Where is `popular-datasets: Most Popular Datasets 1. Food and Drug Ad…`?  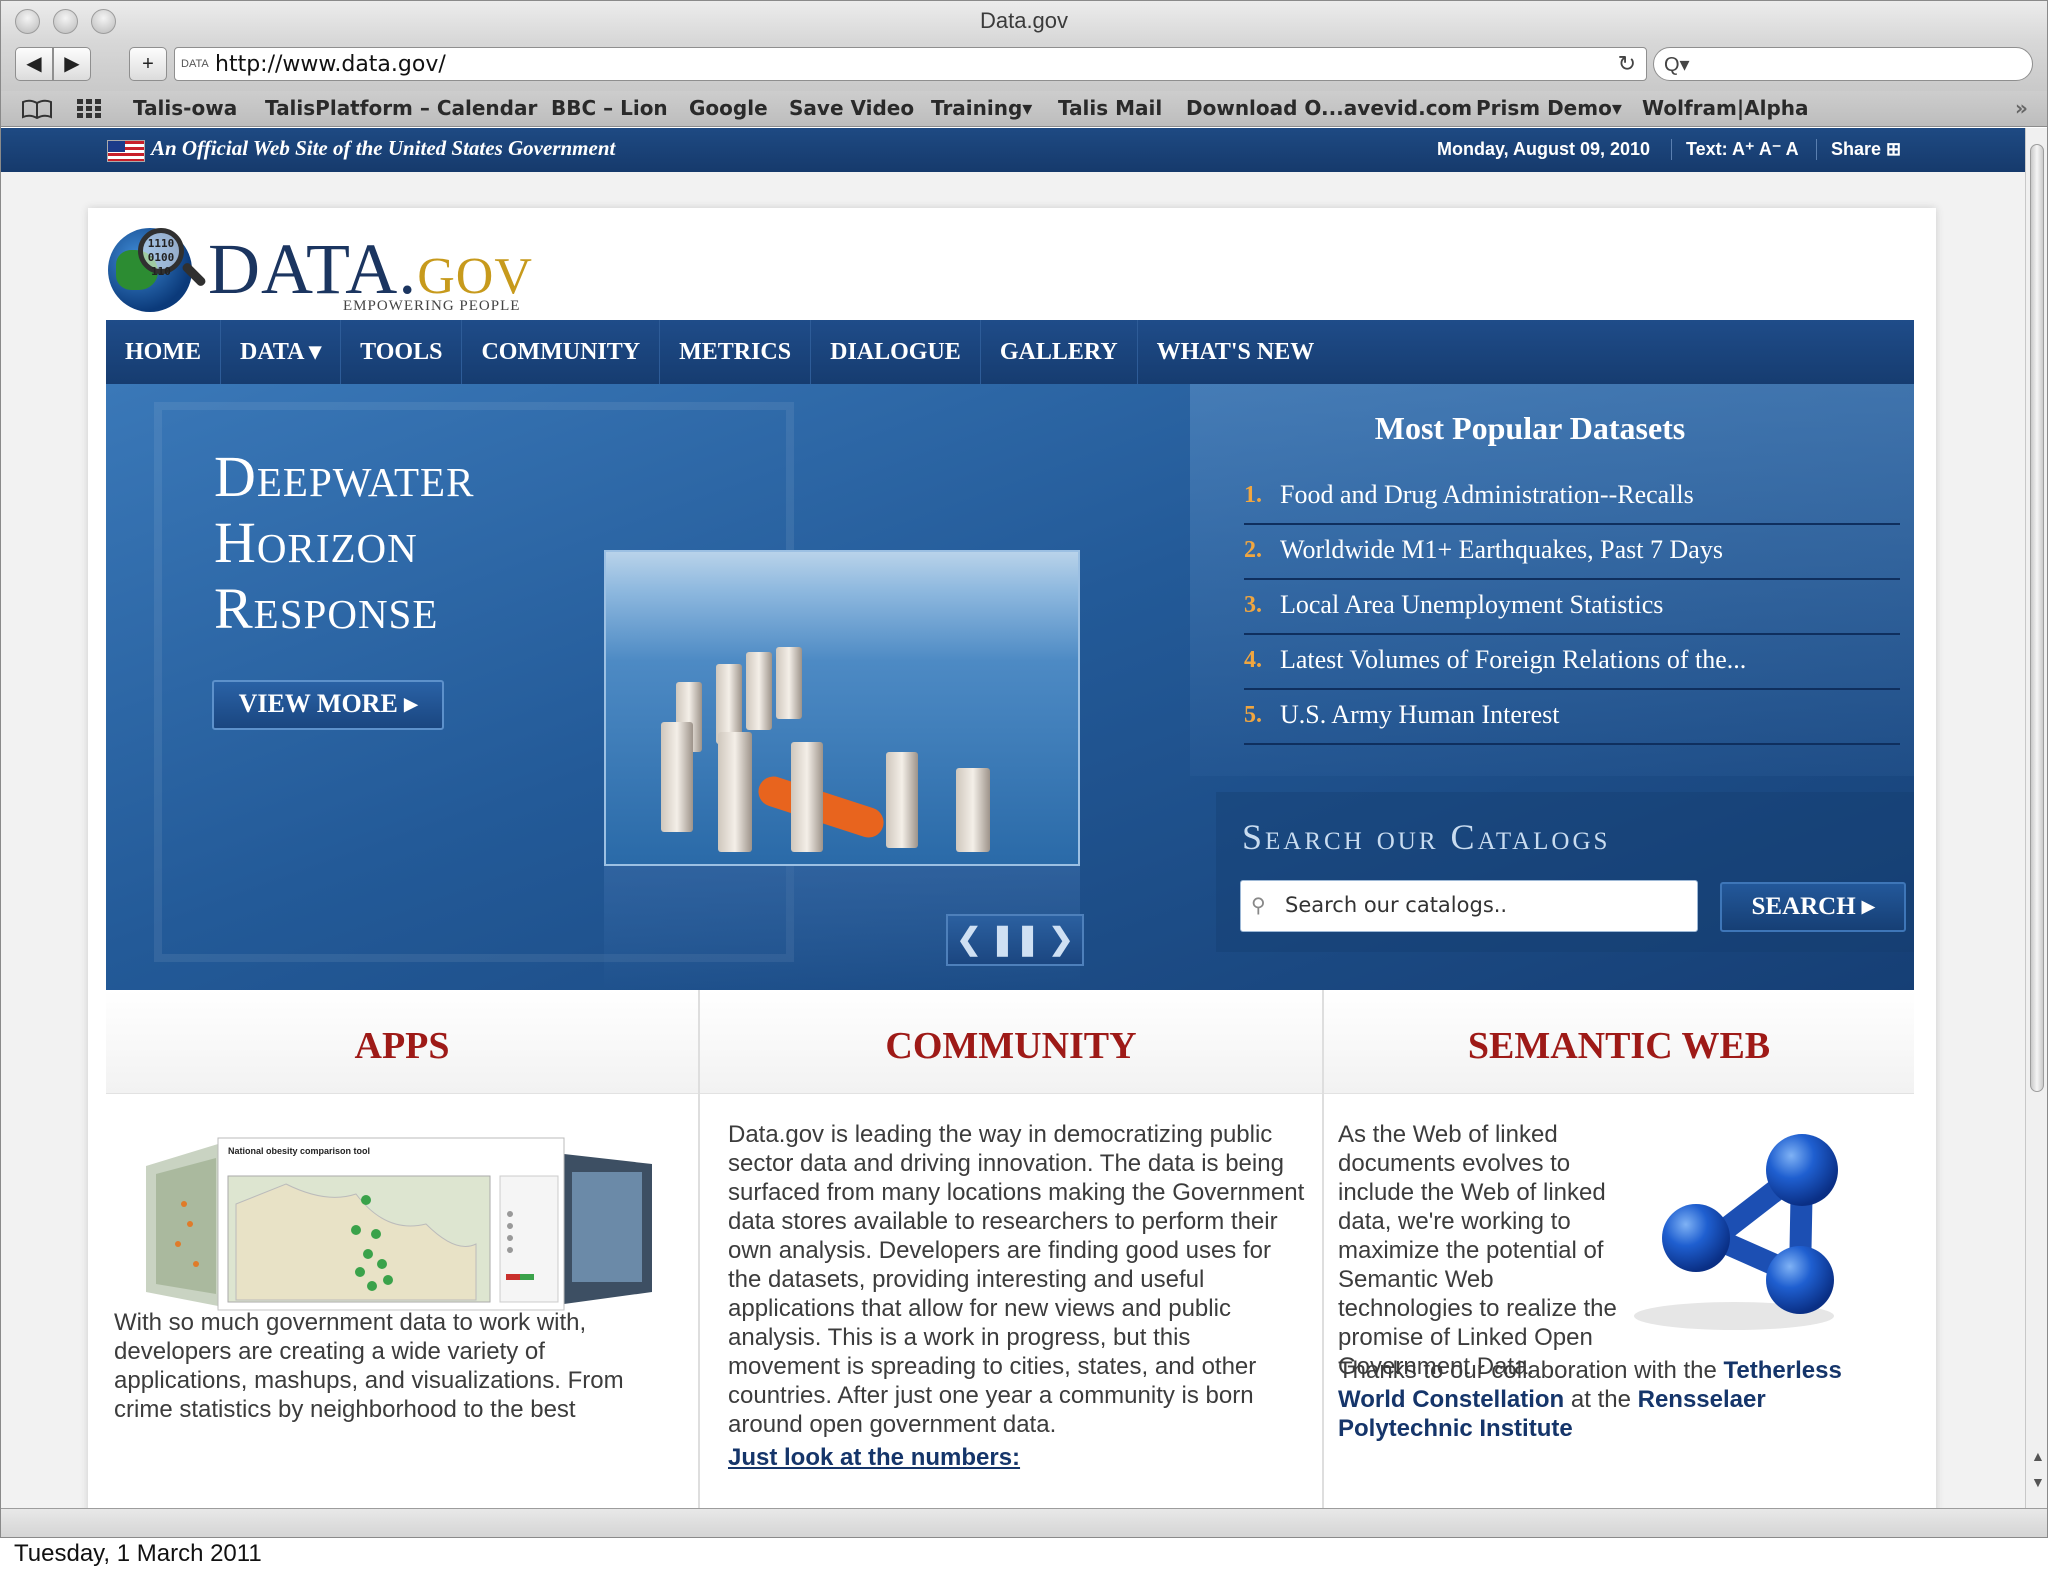
popular-datasets: Most Popular Datasets 1. Food and Drug Ad… is located at coordinates (1552, 580).